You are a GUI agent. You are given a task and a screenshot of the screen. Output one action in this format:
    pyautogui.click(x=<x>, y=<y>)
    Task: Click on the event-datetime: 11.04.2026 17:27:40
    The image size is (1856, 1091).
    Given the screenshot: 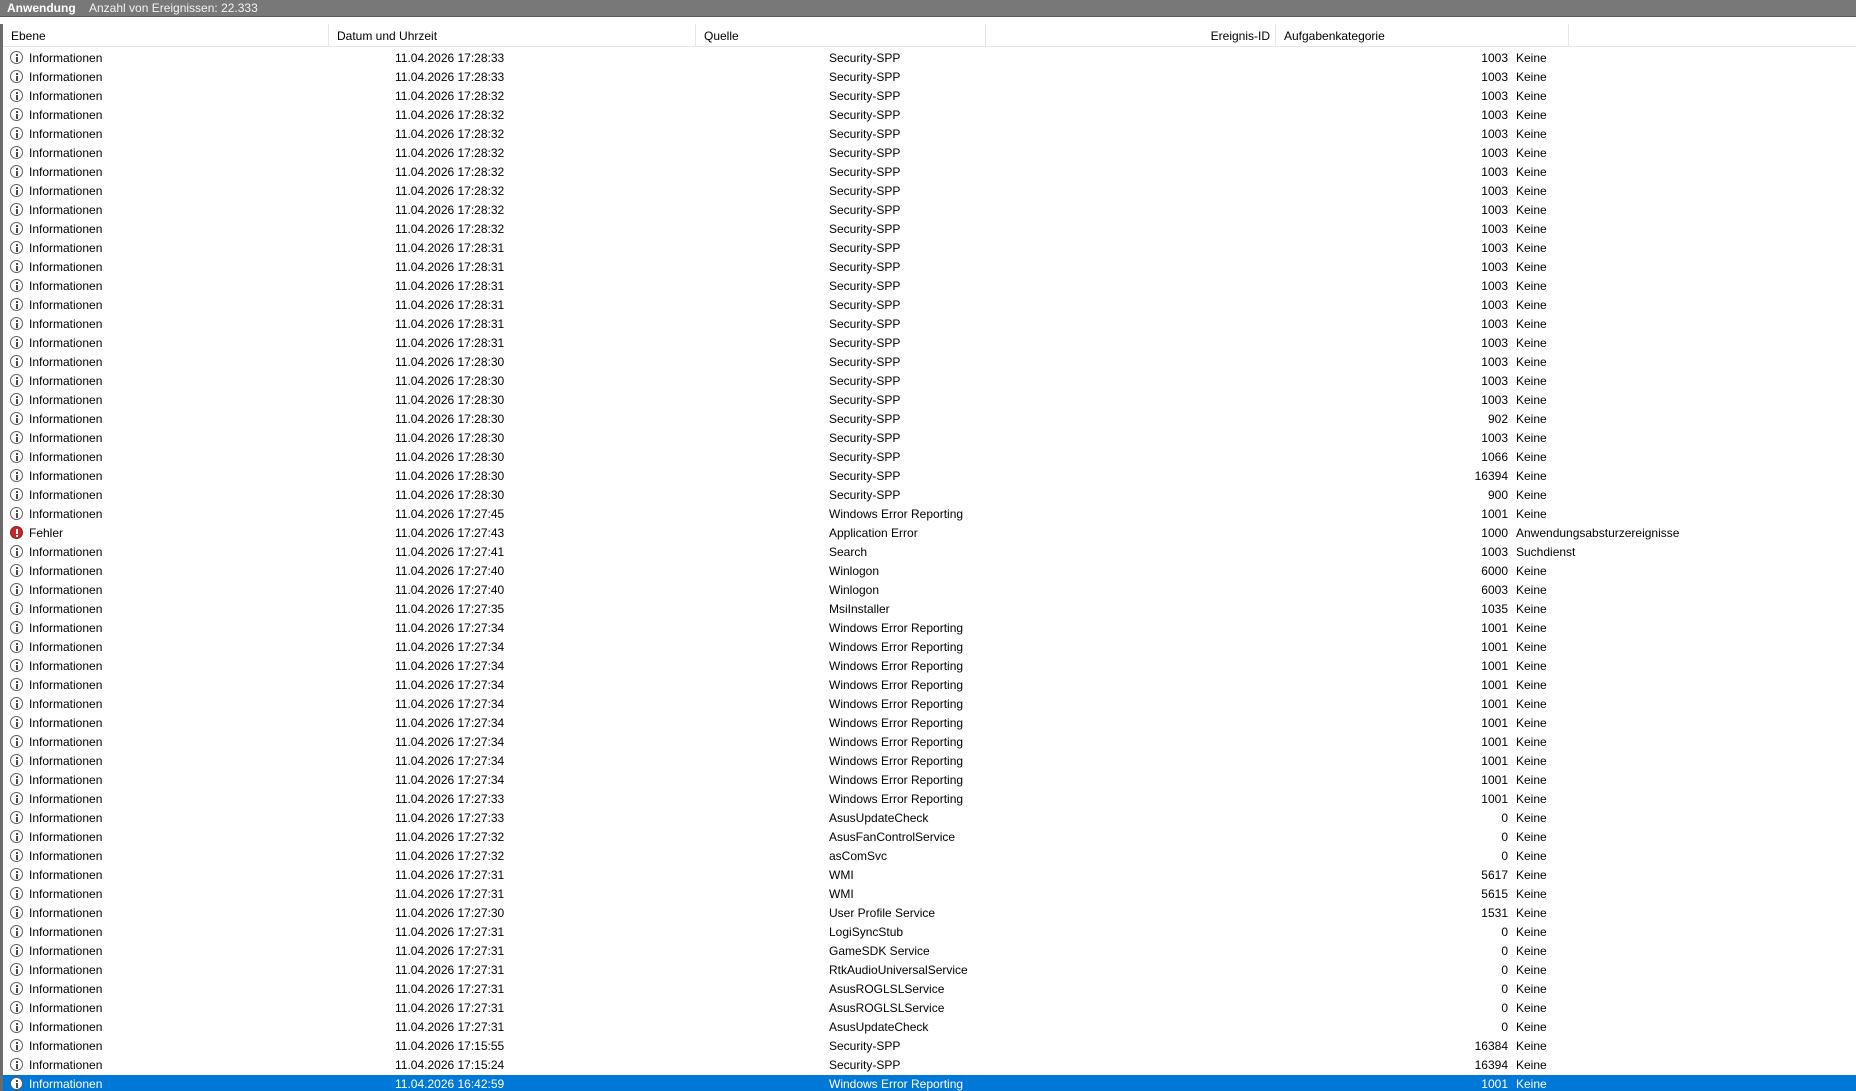 What is the action you would take?
    pyautogui.click(x=450, y=571)
    